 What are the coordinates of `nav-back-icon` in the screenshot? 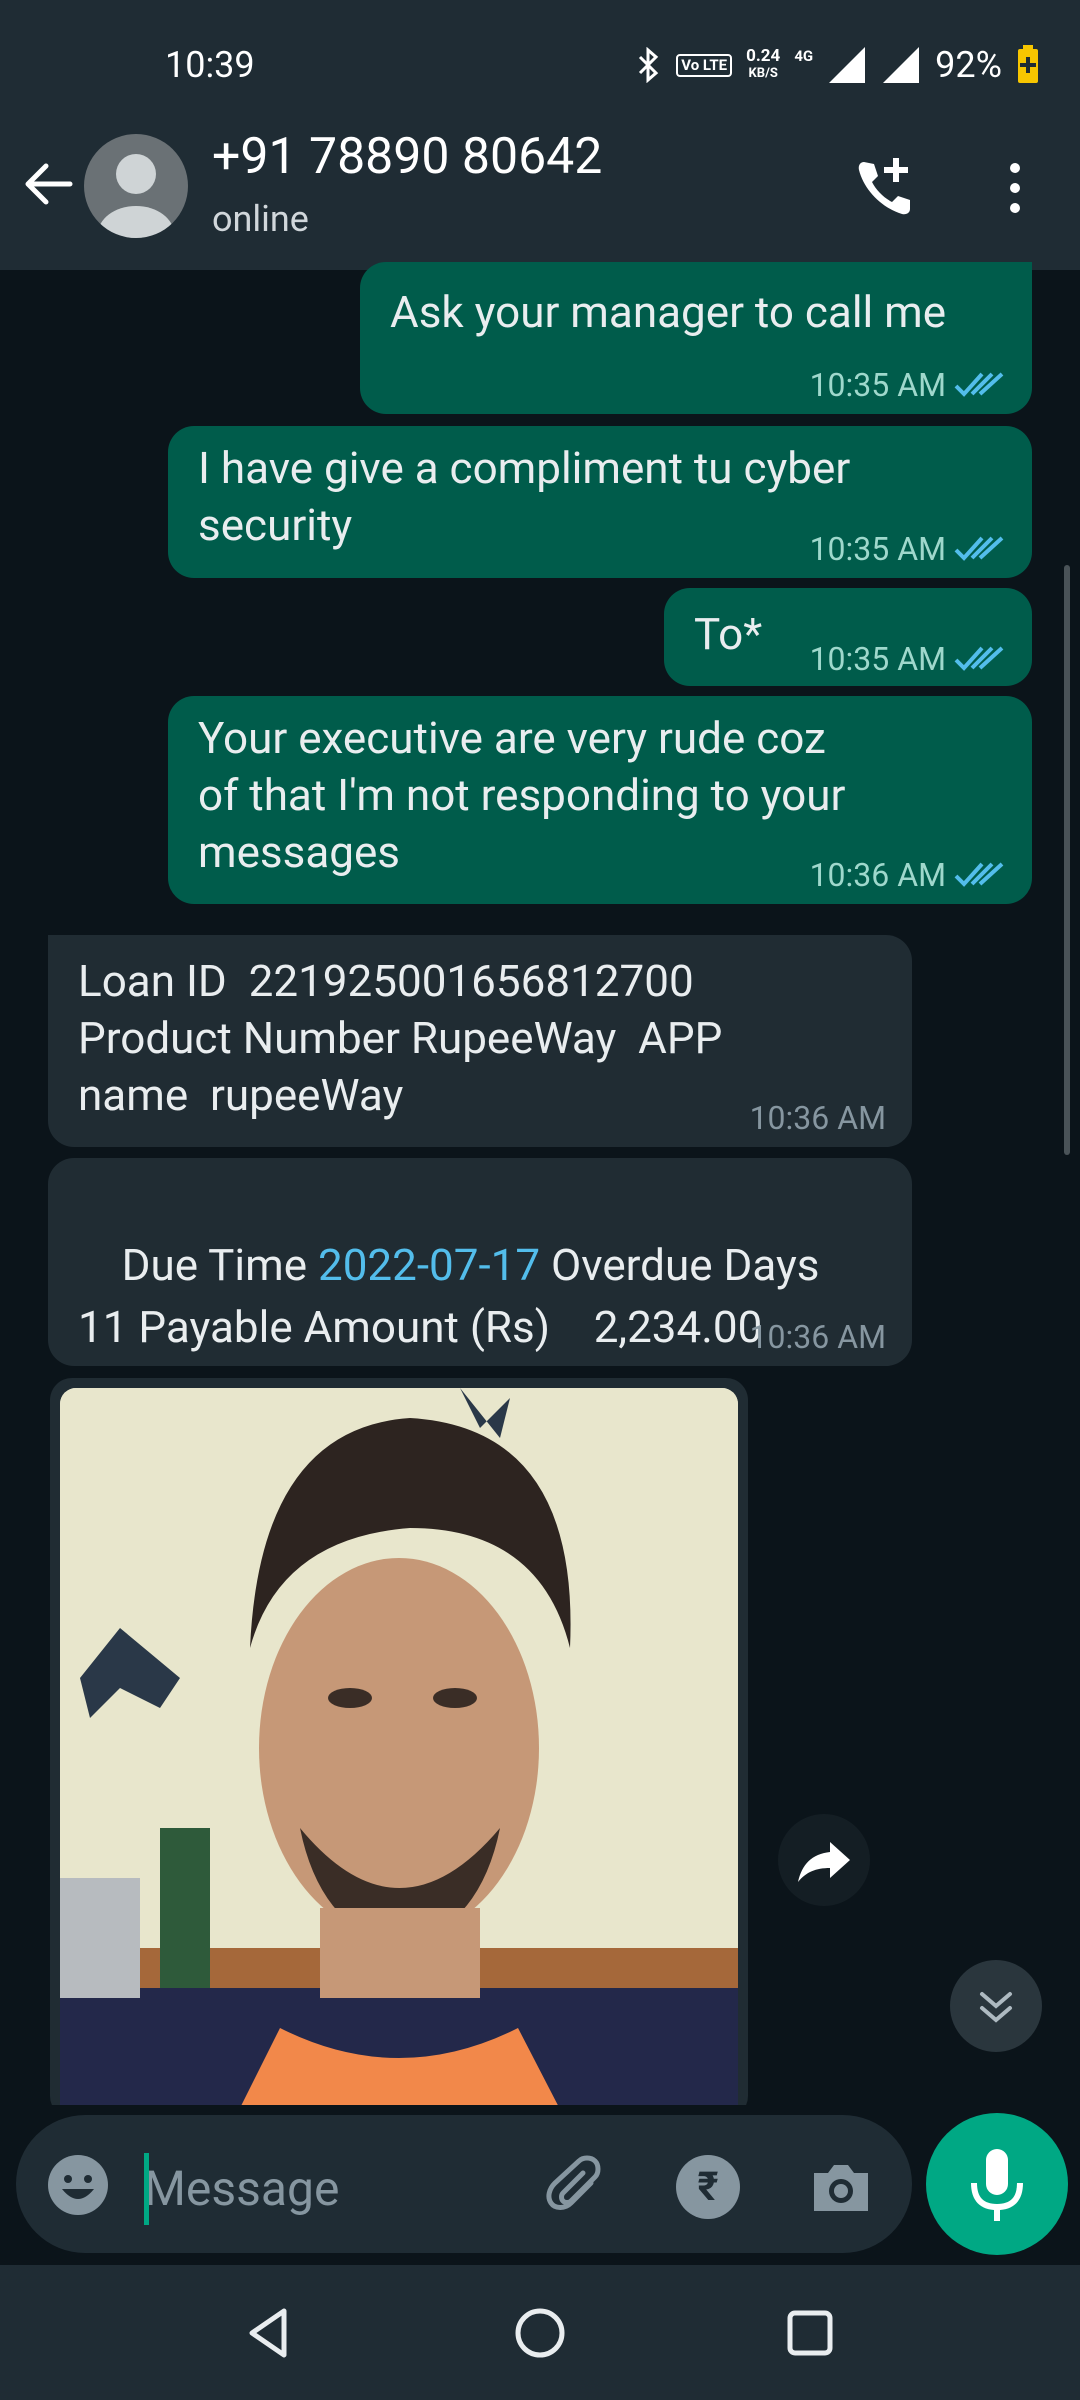 It's located at (270, 2333).